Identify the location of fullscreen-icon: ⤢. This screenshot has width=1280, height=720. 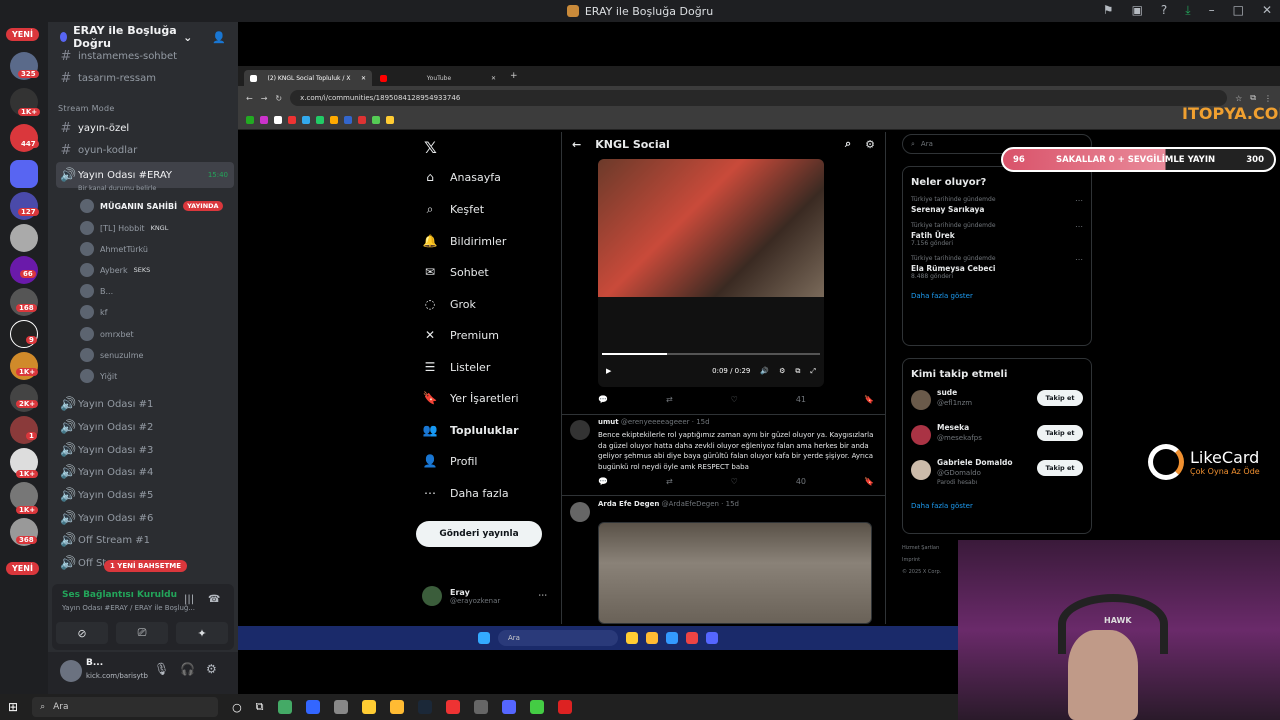
(813, 371).